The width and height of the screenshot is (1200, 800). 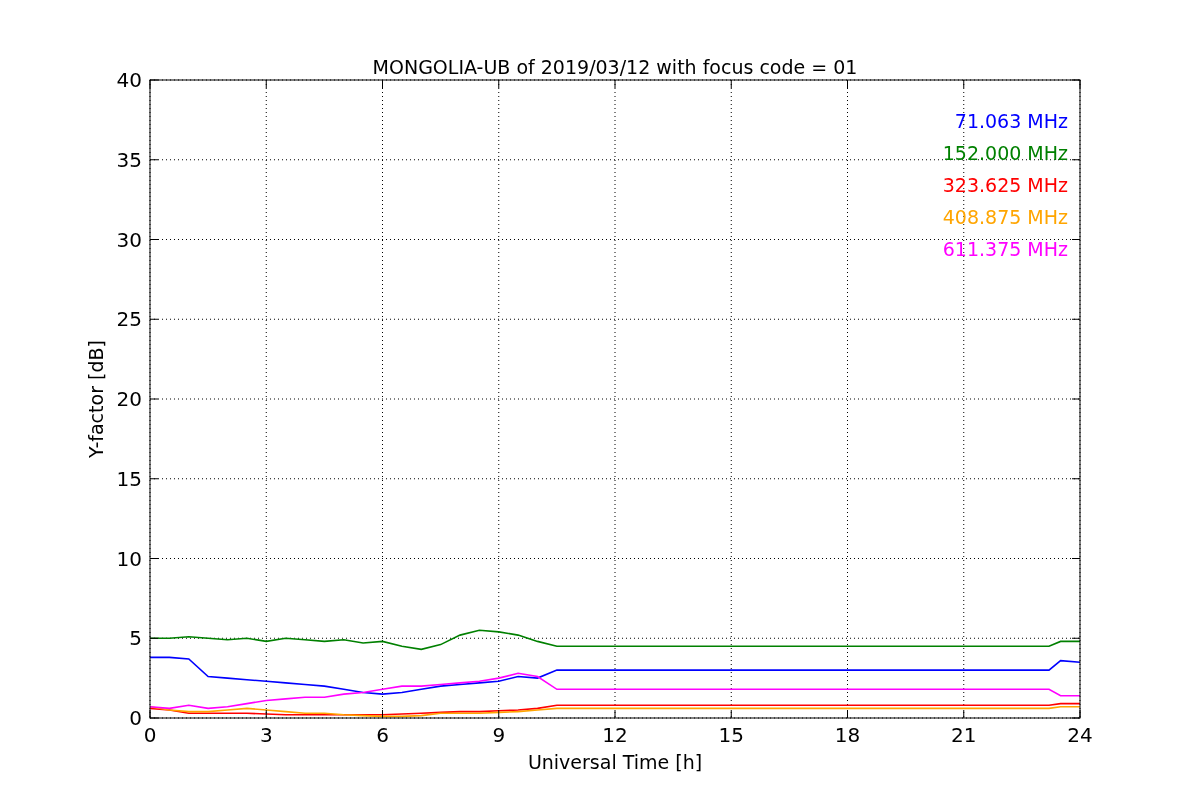 I want to click on tick-label: 20, so click(x=129, y=399).